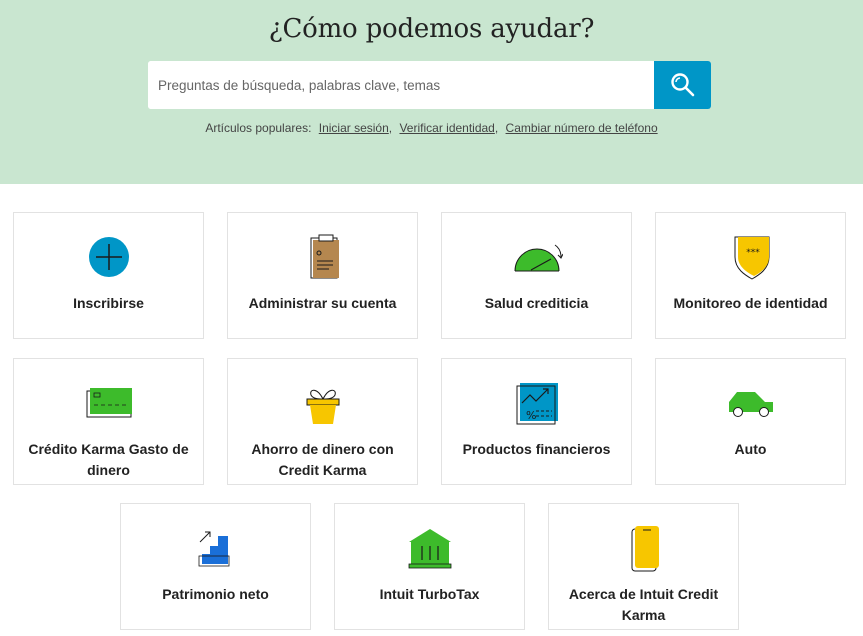 The image size is (863, 636). Describe the element at coordinates (537, 403) in the screenshot. I see `chart-percent-icon: %` at that location.